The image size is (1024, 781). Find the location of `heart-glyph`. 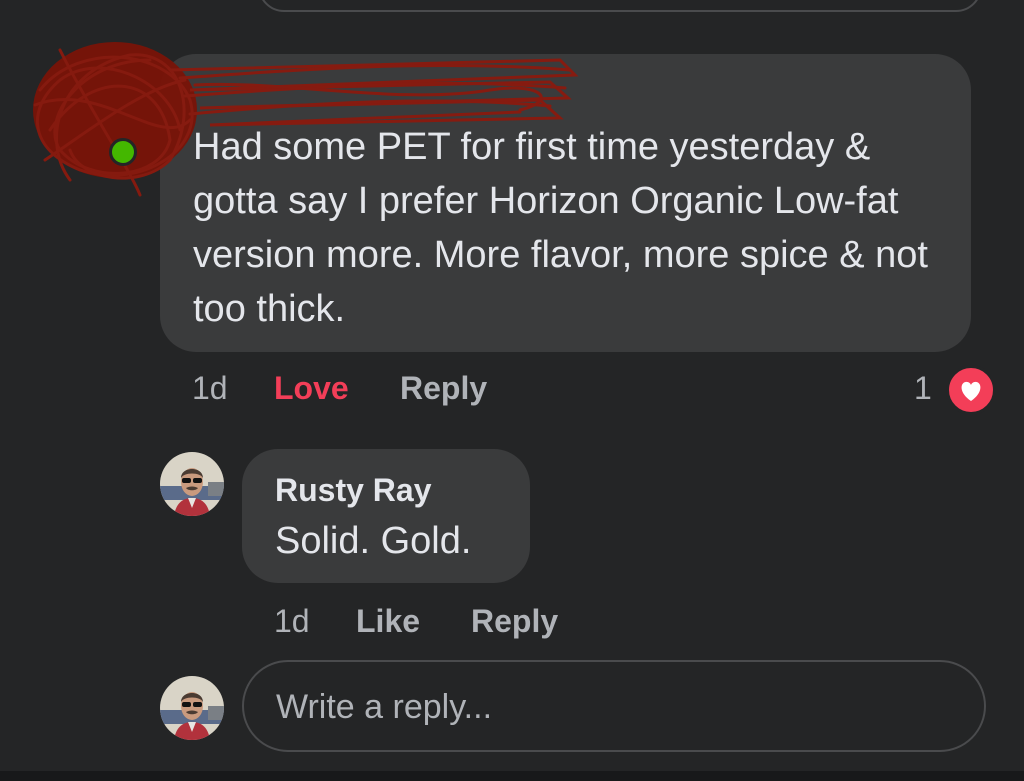

heart-glyph is located at coordinates (971, 391).